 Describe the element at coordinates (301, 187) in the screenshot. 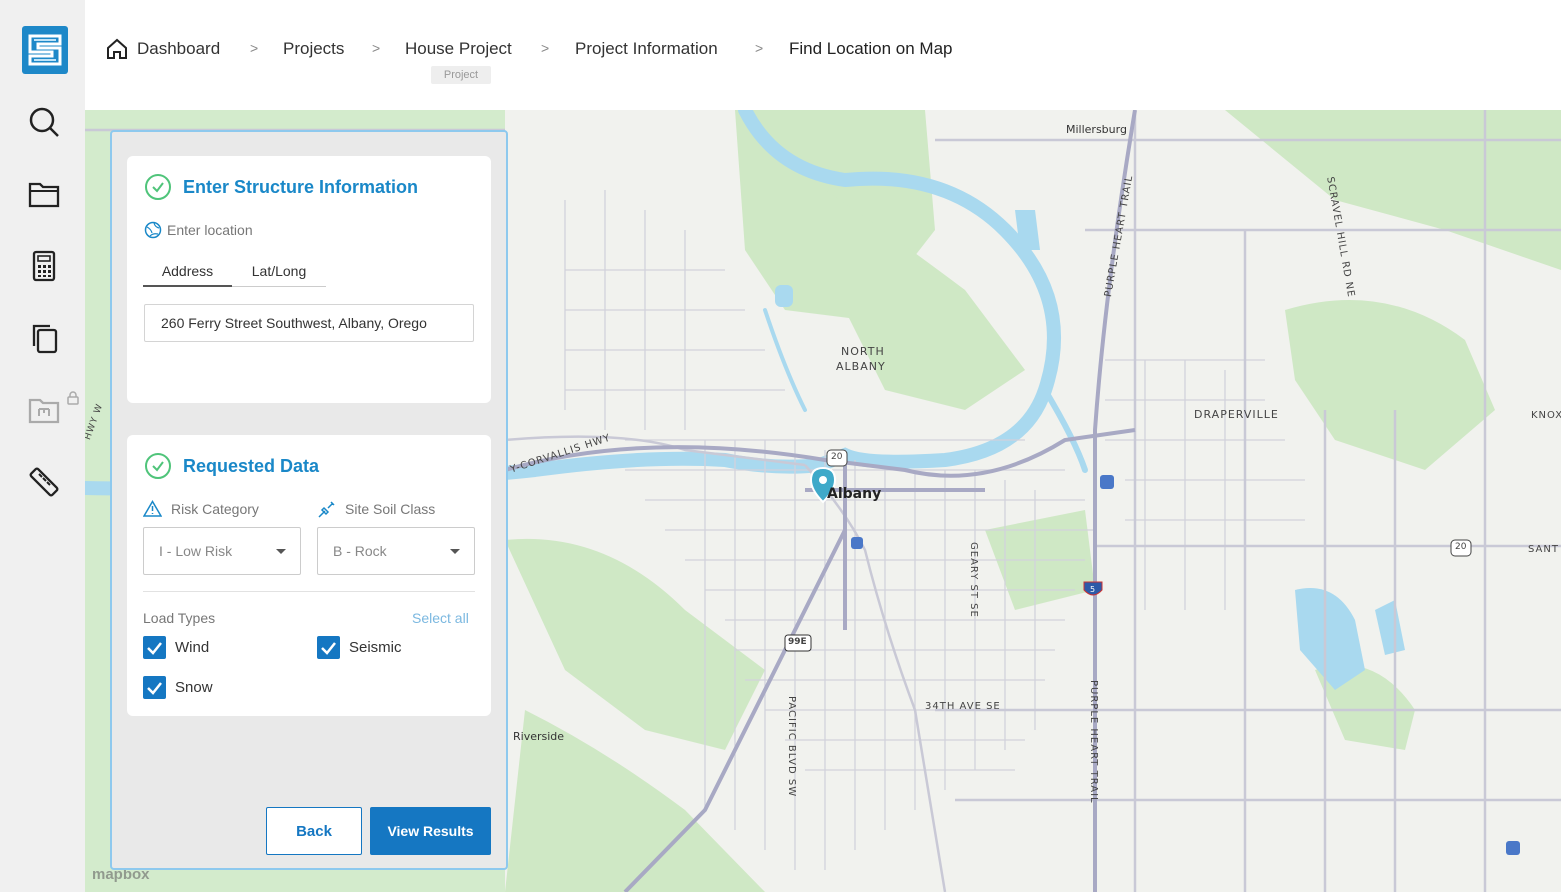

I see `structure-info-title: Enter Structure Information` at that location.